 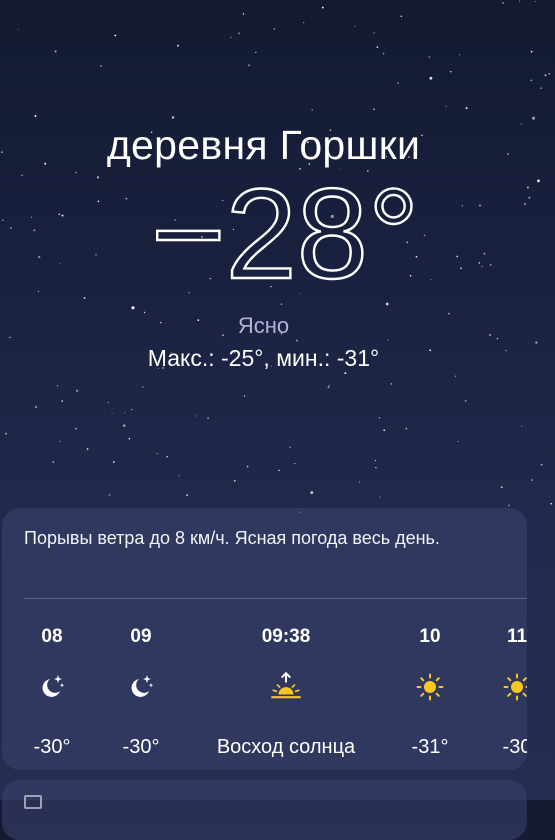 I want to click on hour-temperature: -31°, so click(x=430, y=747).